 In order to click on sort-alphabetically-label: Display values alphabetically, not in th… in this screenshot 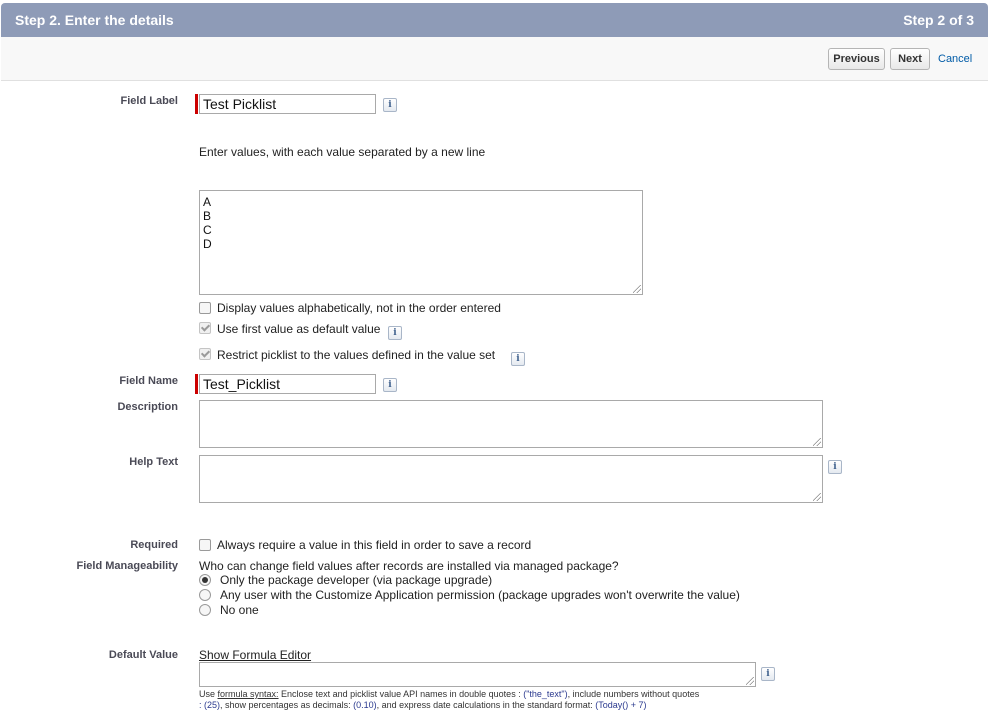, I will do `click(359, 308)`.